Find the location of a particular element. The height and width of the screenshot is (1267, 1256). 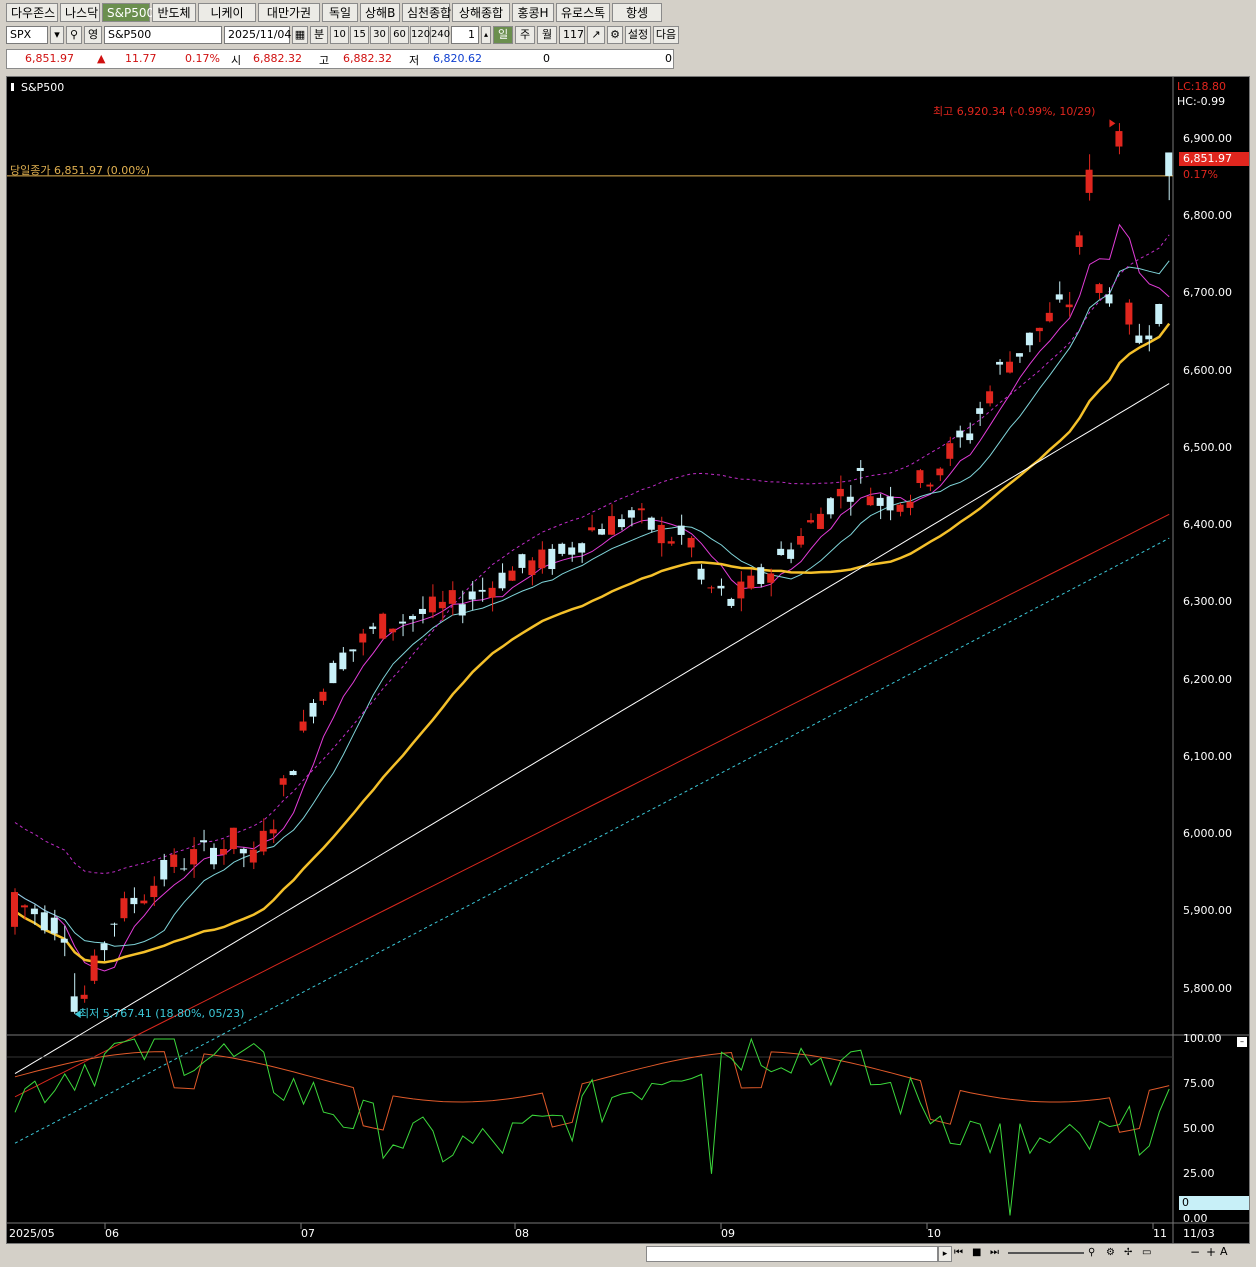

tab-0: 다우존스 is located at coordinates (32, 12).